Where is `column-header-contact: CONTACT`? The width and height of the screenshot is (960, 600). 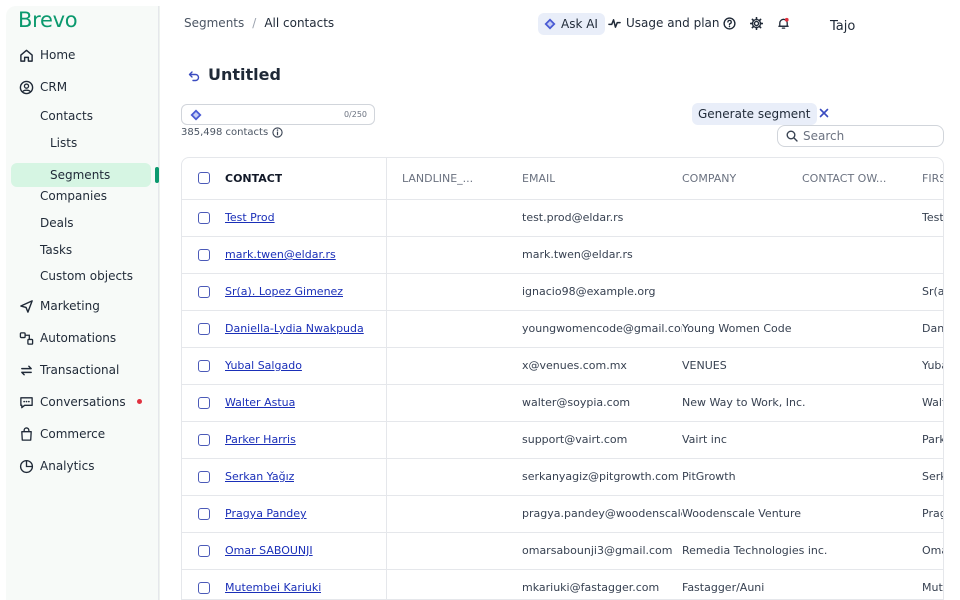 column-header-contact: CONTACT is located at coordinates (253, 178).